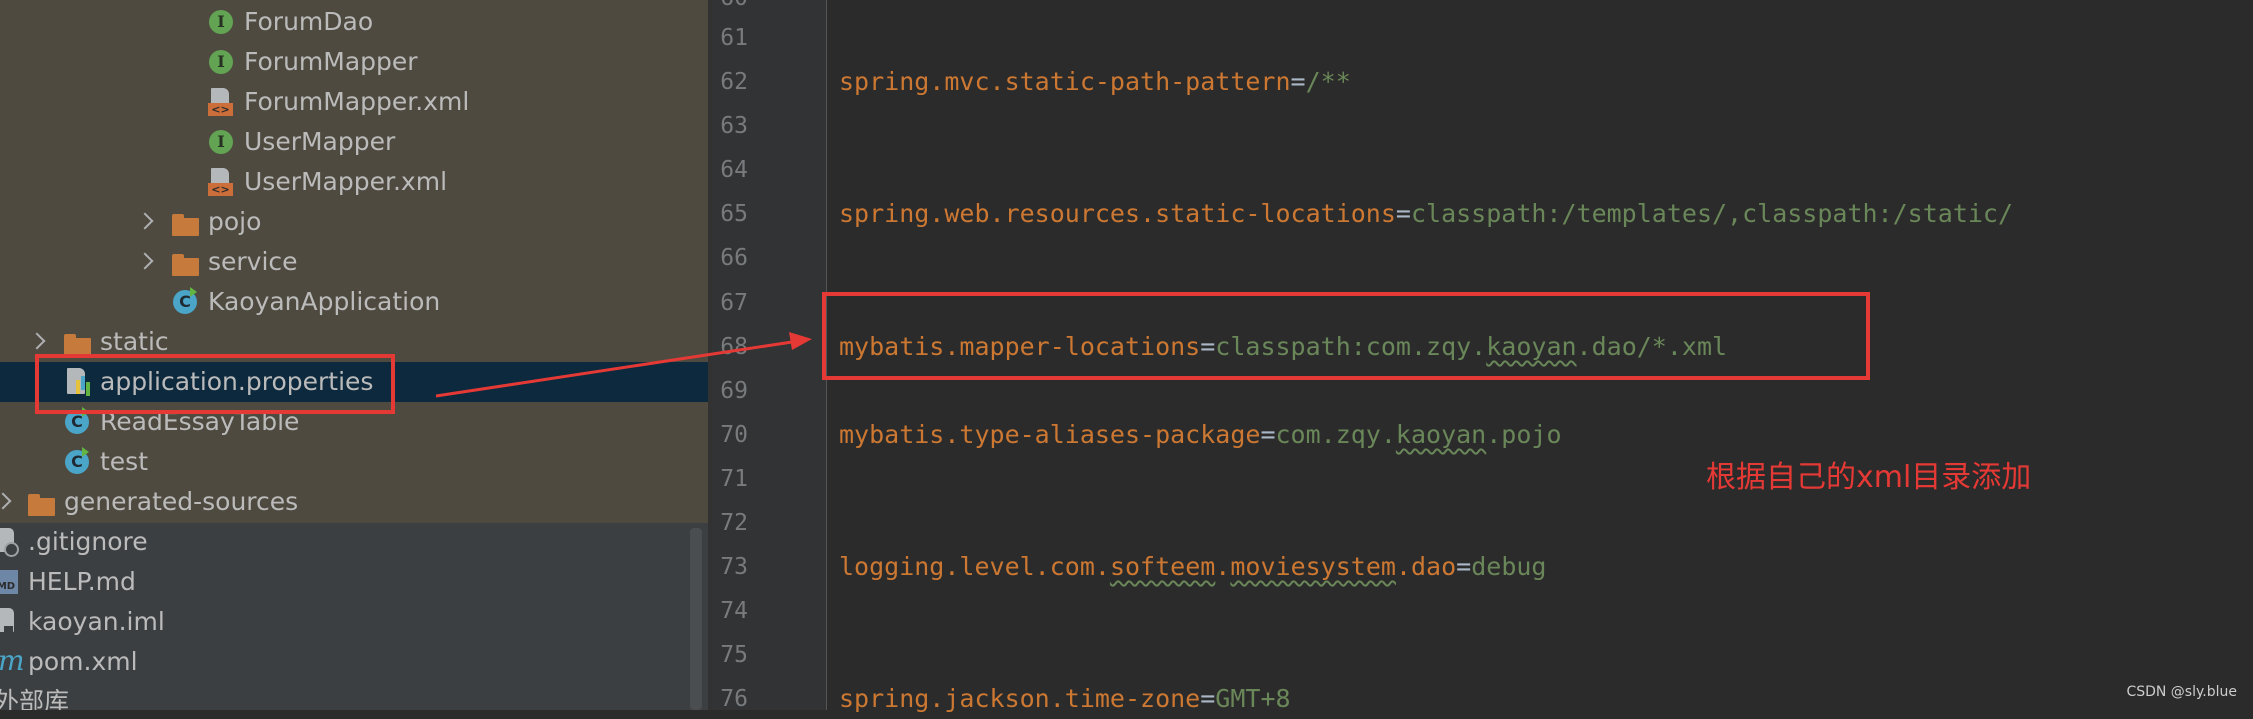 Image resolution: width=2253 pixels, height=719 pixels. Describe the element at coordinates (1346, 336) in the screenshot. I see `highlight-box-line` at that location.